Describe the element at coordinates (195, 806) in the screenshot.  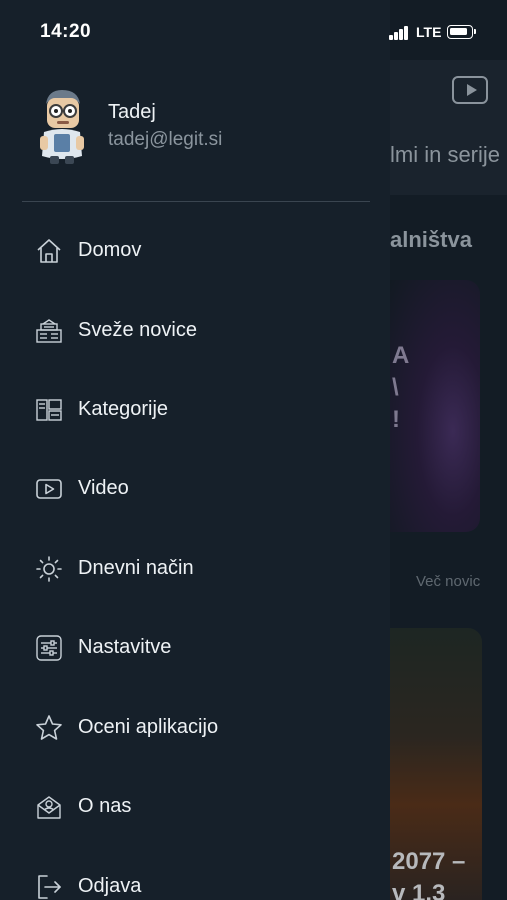
I see `menu-item-o-nas: O nas` at that location.